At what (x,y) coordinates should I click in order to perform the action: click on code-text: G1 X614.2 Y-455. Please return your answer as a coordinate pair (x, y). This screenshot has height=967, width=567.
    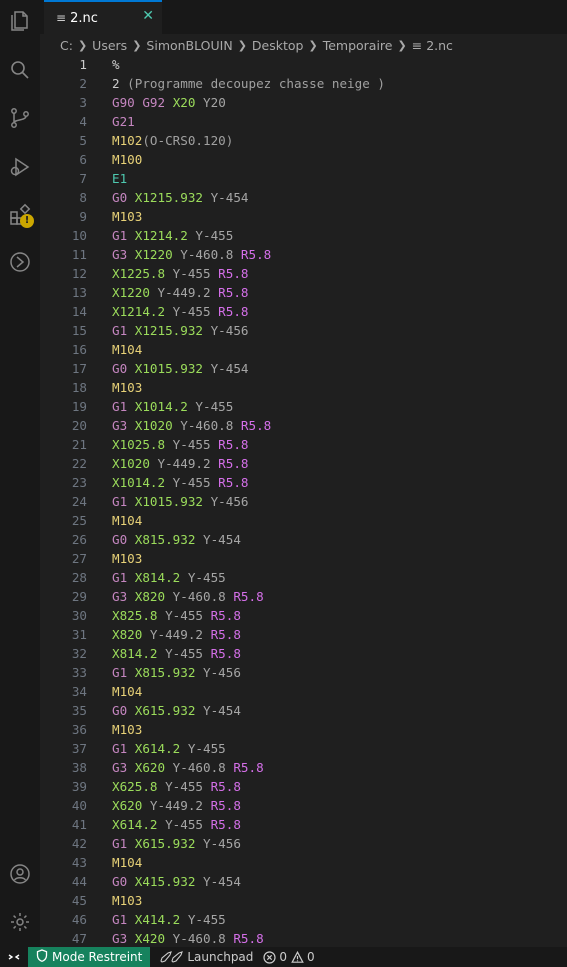
    Looking at the image, I should click on (169, 748).